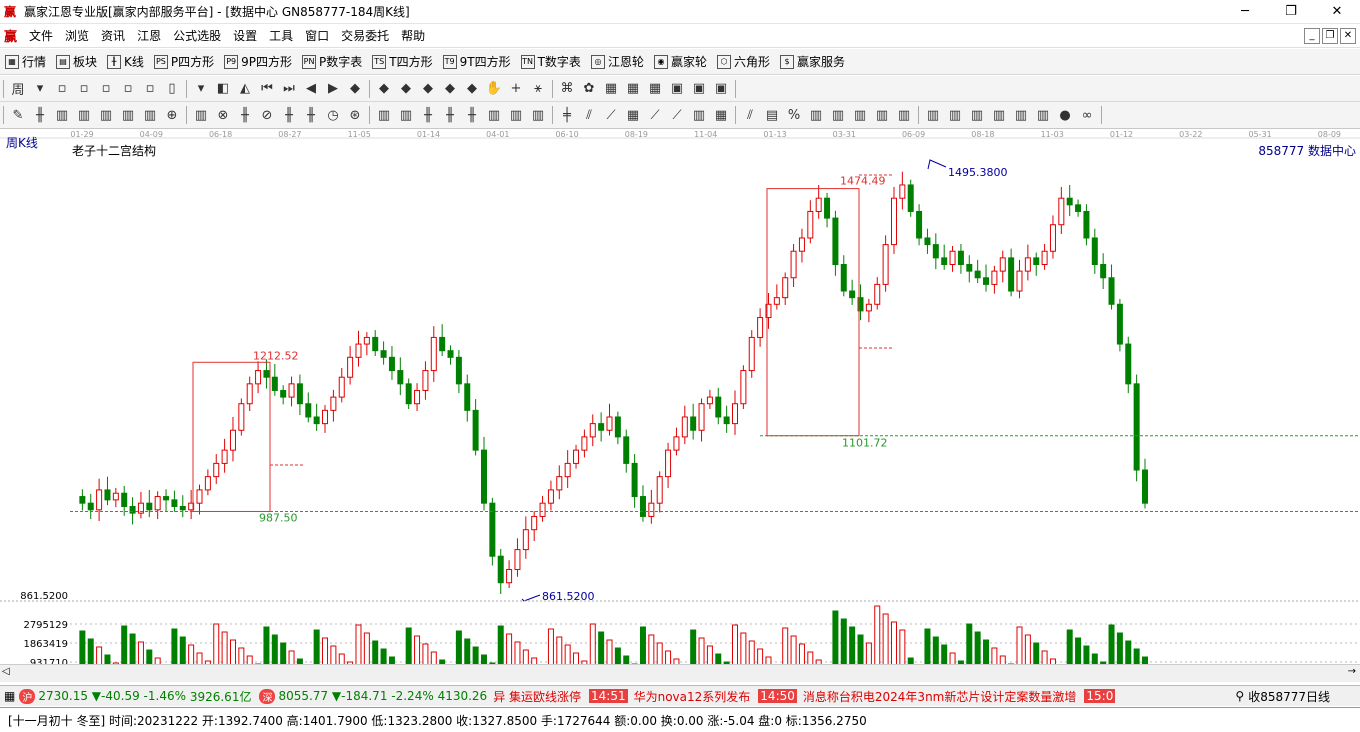 The height and width of the screenshot is (732, 1360). What do you see at coordinates (812, 62) in the screenshot?
I see `toolbar-button: $ 赢家服务` at bounding box center [812, 62].